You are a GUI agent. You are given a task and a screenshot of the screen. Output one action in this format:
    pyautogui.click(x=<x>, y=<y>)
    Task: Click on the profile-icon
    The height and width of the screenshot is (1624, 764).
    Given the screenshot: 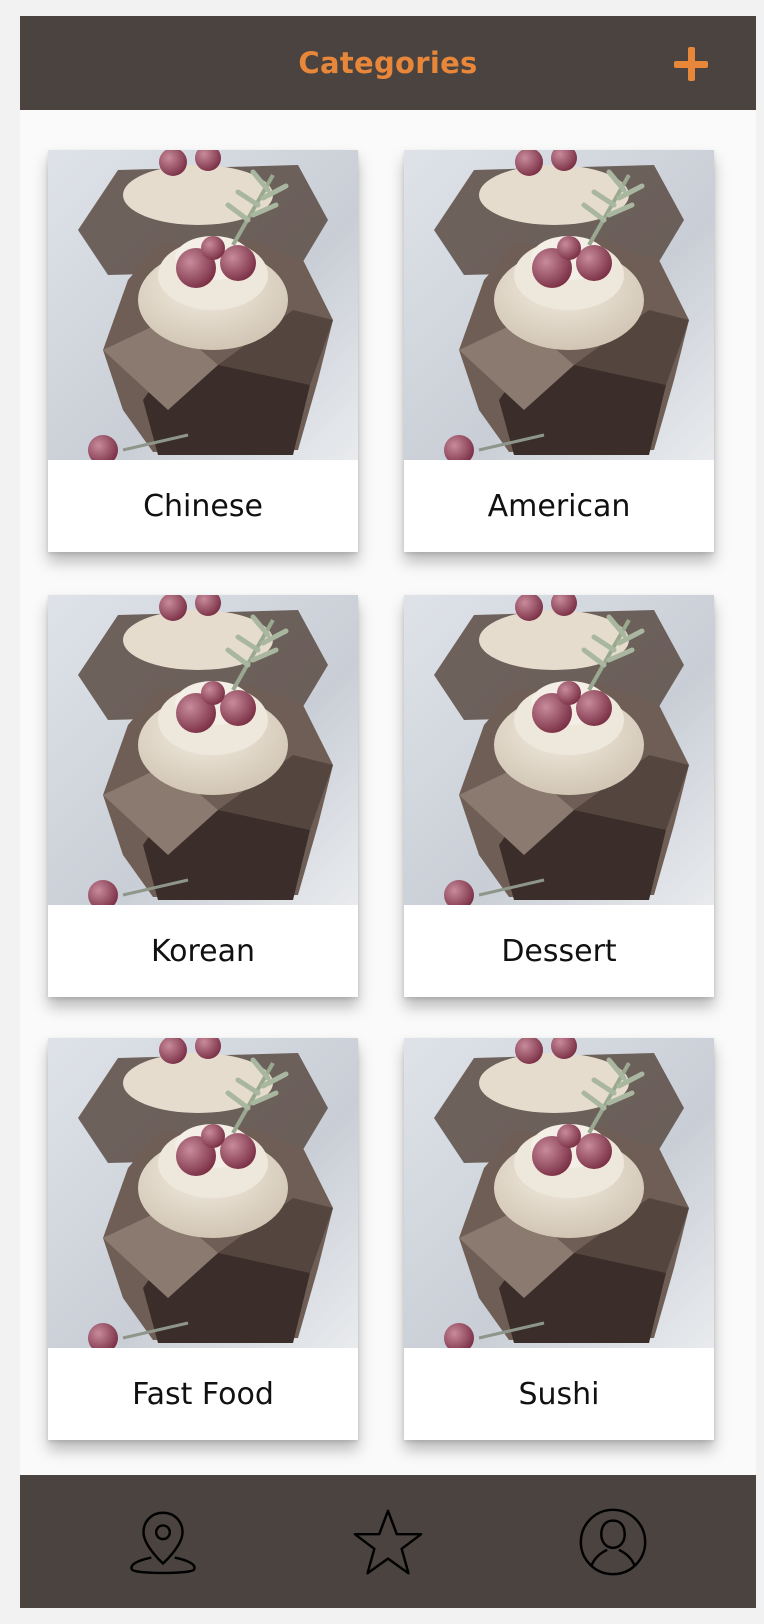 What is the action you would take?
    pyautogui.click(x=613, y=1542)
    